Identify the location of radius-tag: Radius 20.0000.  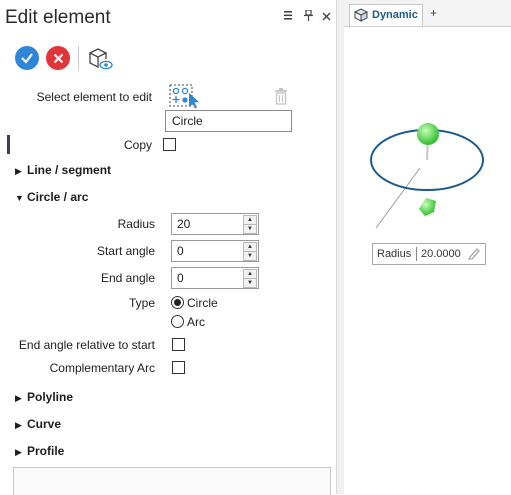
(429, 254).